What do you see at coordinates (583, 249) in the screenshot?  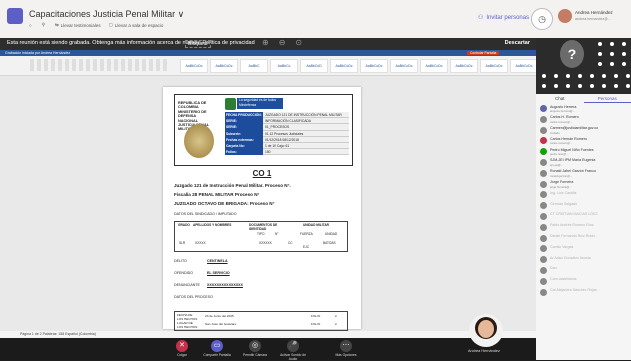 I see `participant-item: Camilo Vargas` at bounding box center [583, 249].